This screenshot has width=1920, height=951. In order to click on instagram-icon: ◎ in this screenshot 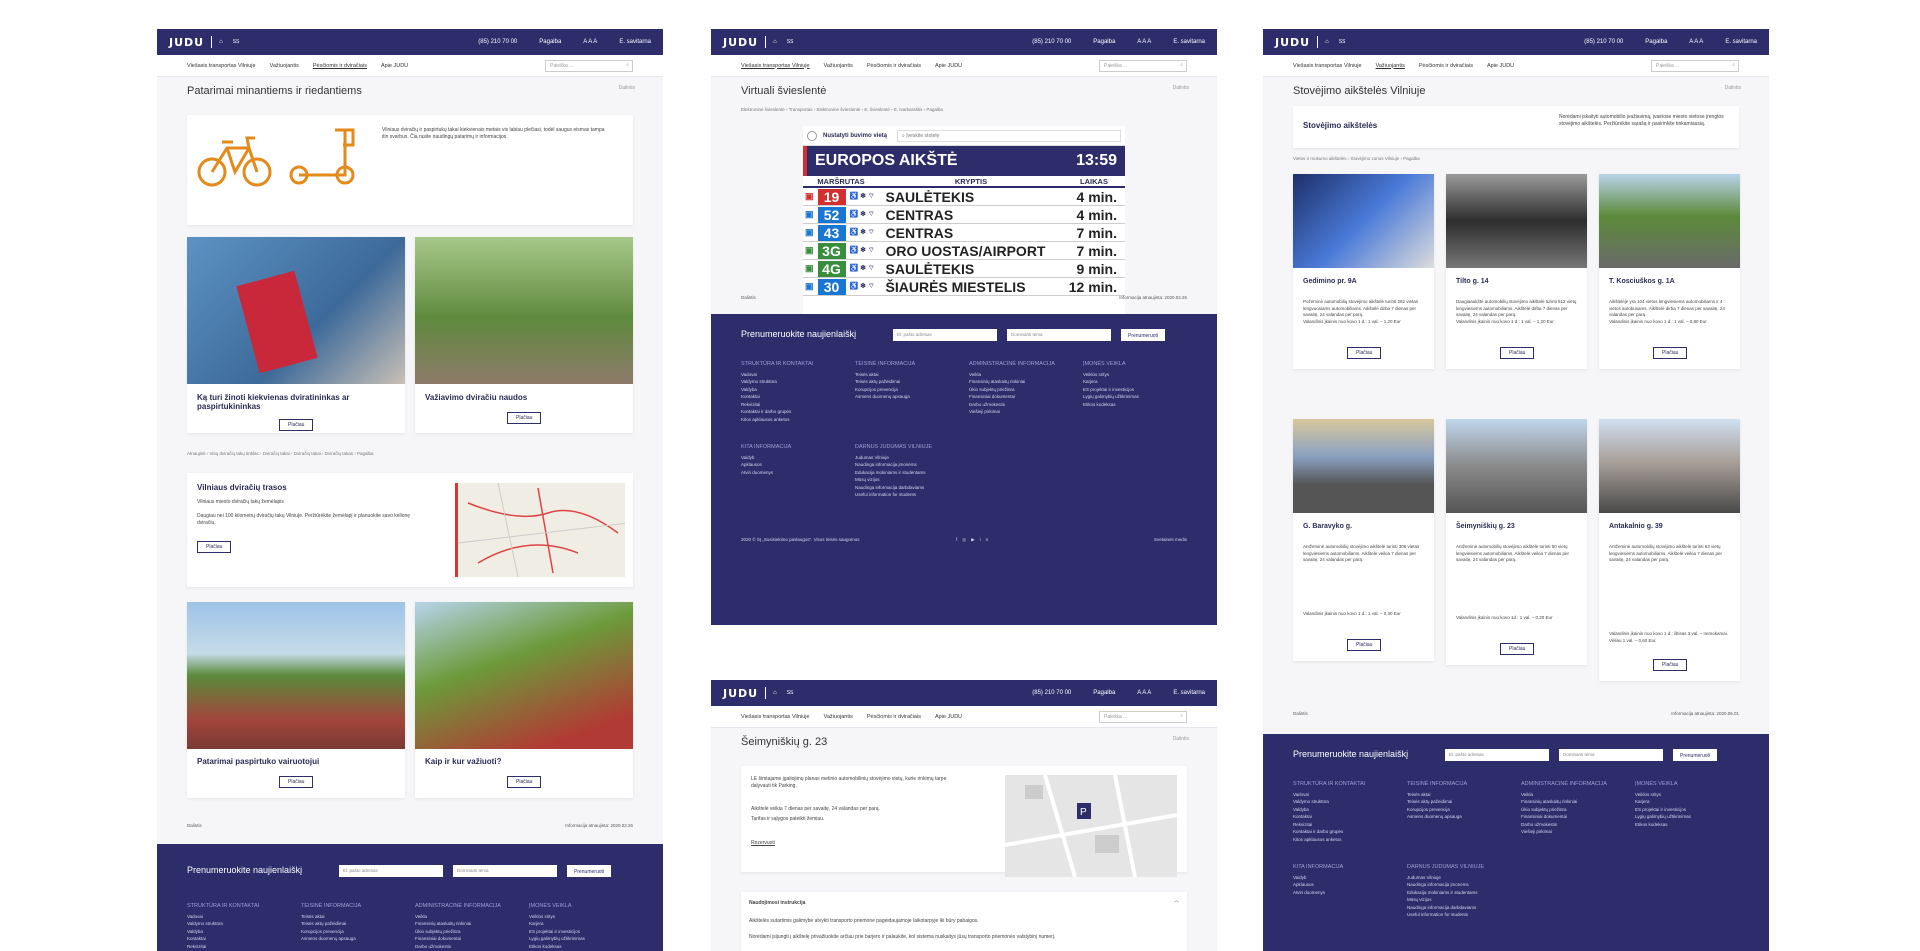, I will do `click(966, 539)`.